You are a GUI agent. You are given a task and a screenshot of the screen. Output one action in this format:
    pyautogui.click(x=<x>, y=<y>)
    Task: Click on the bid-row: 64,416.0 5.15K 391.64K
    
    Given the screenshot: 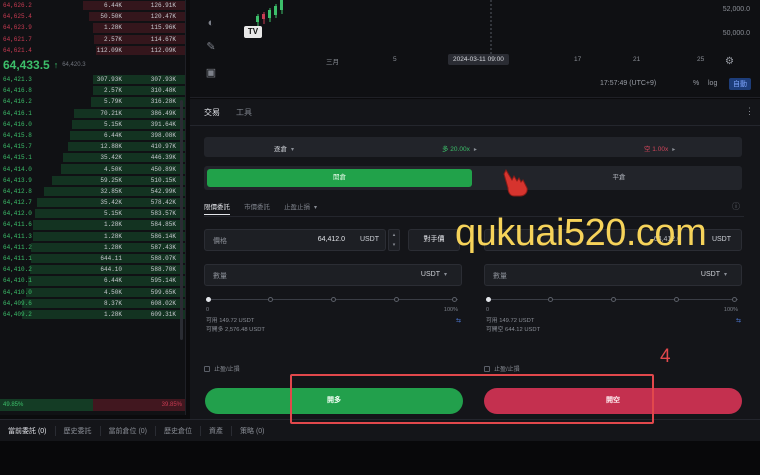 What is the action you would take?
    pyautogui.click(x=92, y=124)
    